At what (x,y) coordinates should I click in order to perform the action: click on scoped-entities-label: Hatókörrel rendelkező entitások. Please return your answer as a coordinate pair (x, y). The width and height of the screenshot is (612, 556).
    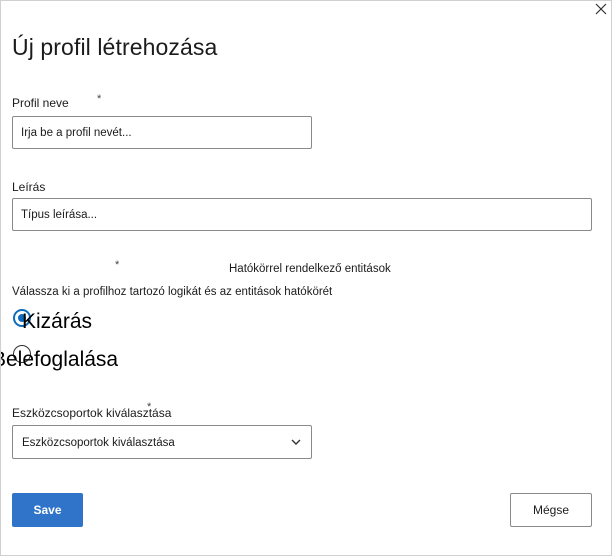
    Looking at the image, I should click on (310, 269).